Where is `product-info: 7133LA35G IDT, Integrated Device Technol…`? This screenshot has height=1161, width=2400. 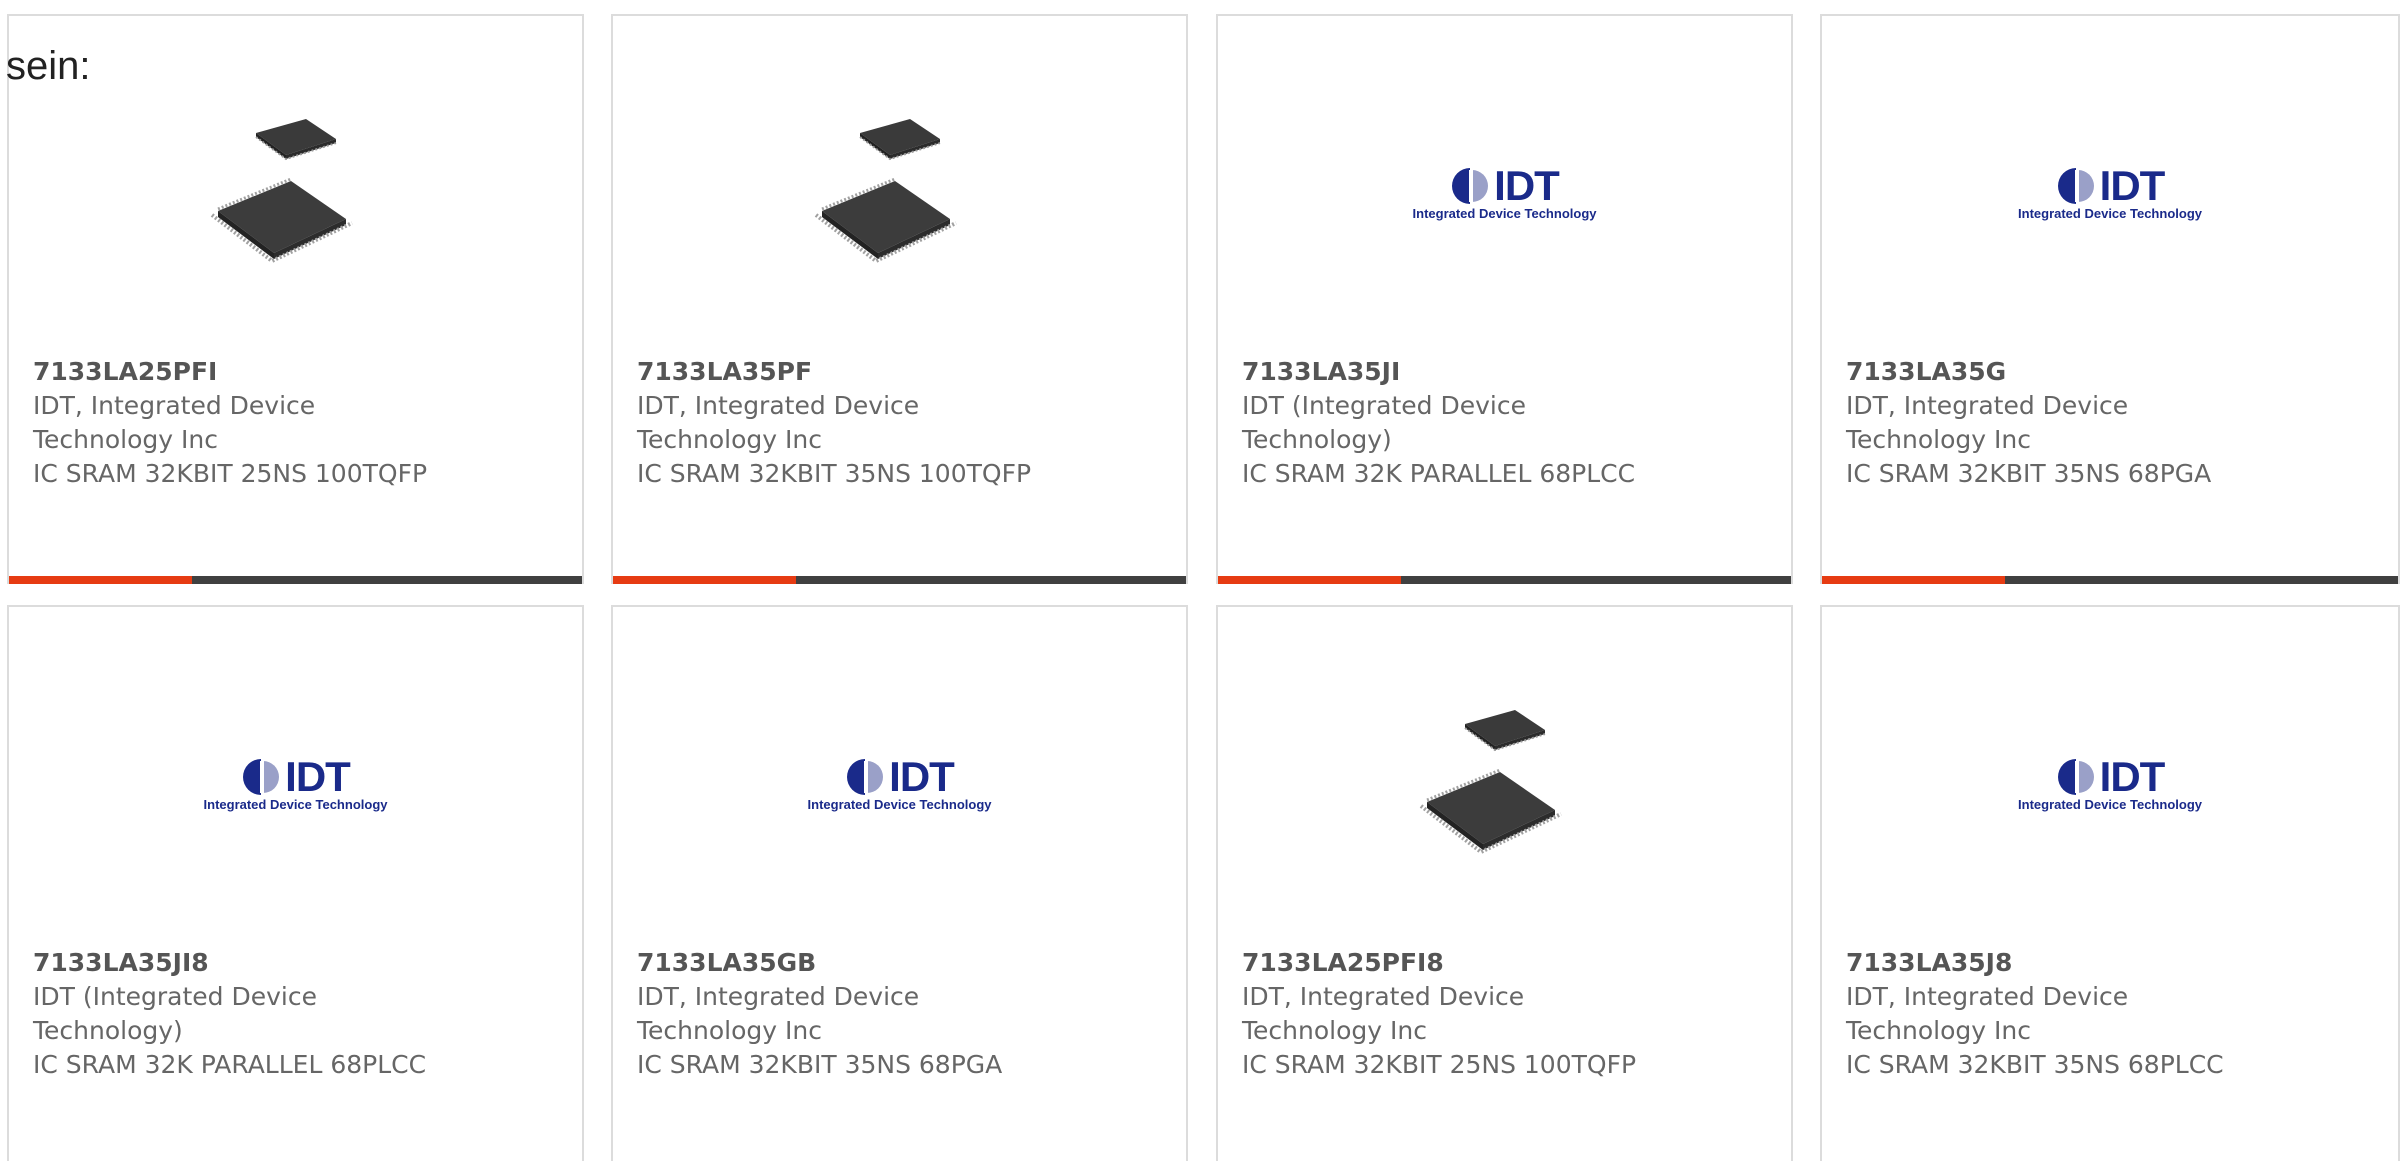 product-info: 7133LA35G IDT, Integrated Device Technol… is located at coordinates (2112, 423).